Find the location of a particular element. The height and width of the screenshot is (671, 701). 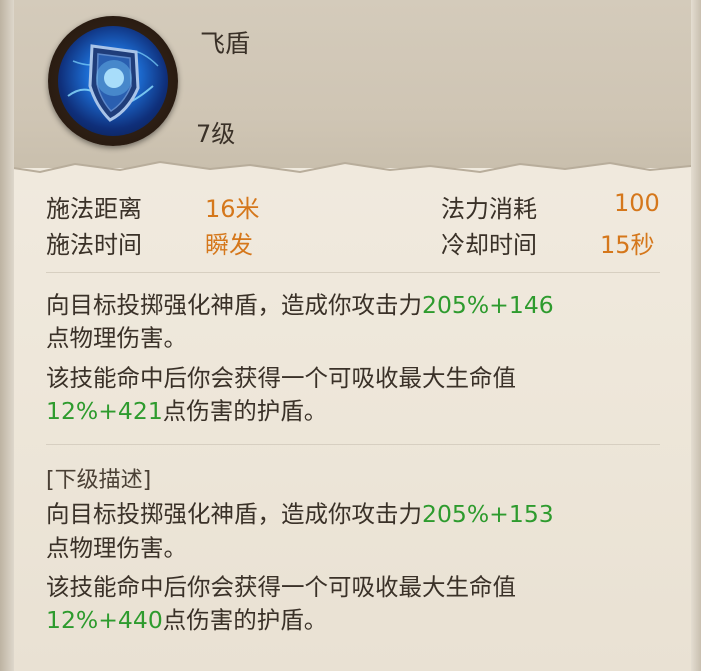

next-description-line-4: 12%+440点伤害的护盾。 is located at coordinates (186, 620).